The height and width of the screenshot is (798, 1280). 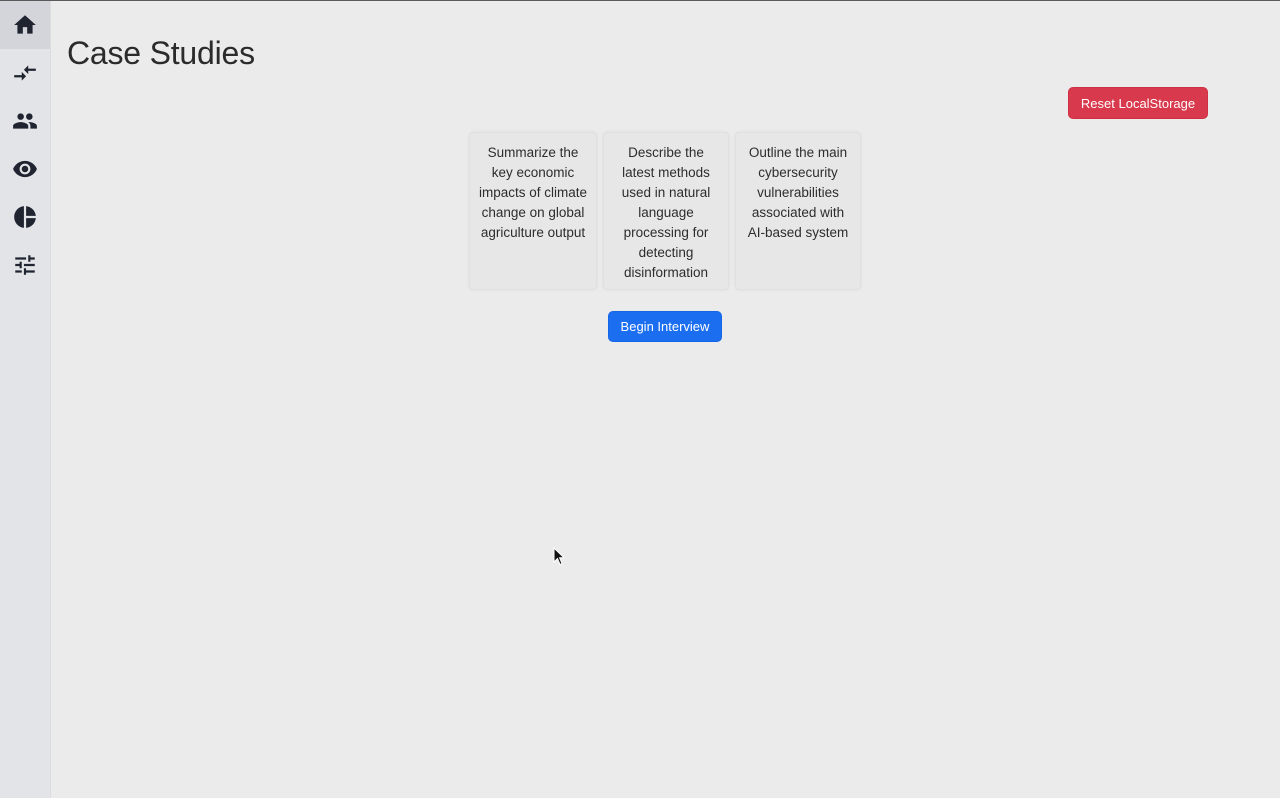 What do you see at coordinates (1138, 103) in the screenshot?
I see `reset-localstorage-button: Reset LocalStorage` at bounding box center [1138, 103].